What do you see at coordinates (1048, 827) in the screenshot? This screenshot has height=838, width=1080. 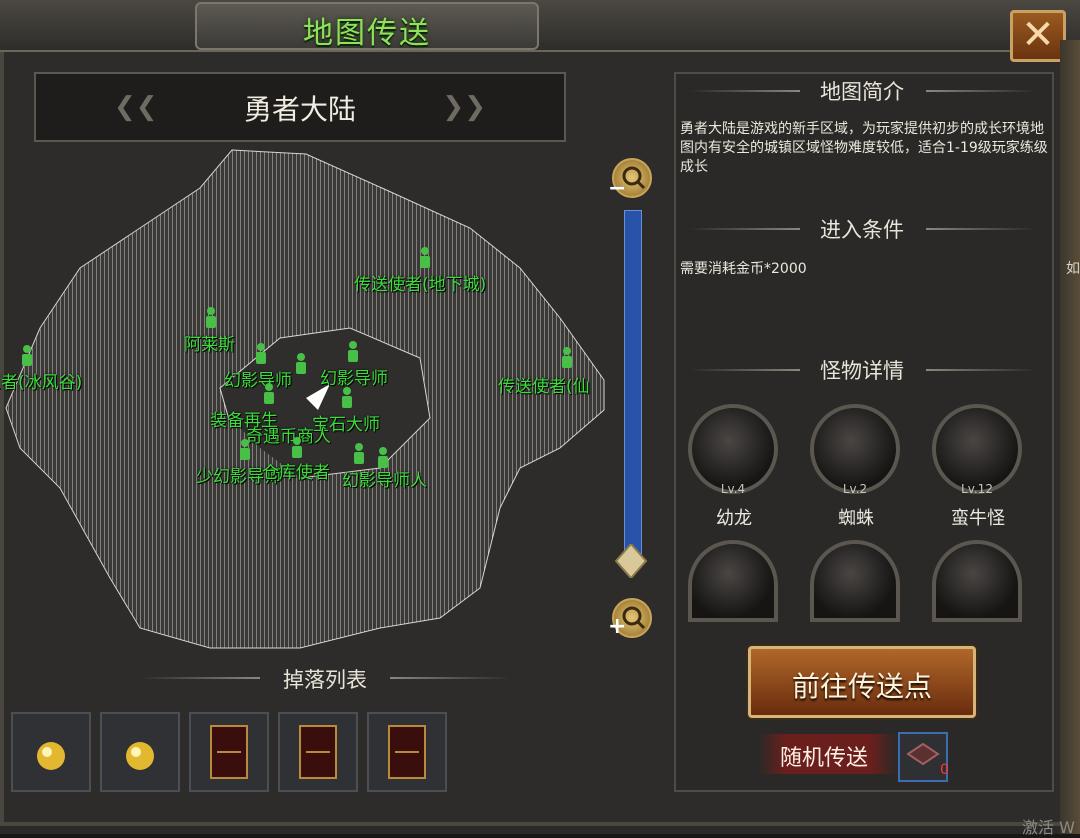 I see `activation-watermark: 激活 W` at bounding box center [1048, 827].